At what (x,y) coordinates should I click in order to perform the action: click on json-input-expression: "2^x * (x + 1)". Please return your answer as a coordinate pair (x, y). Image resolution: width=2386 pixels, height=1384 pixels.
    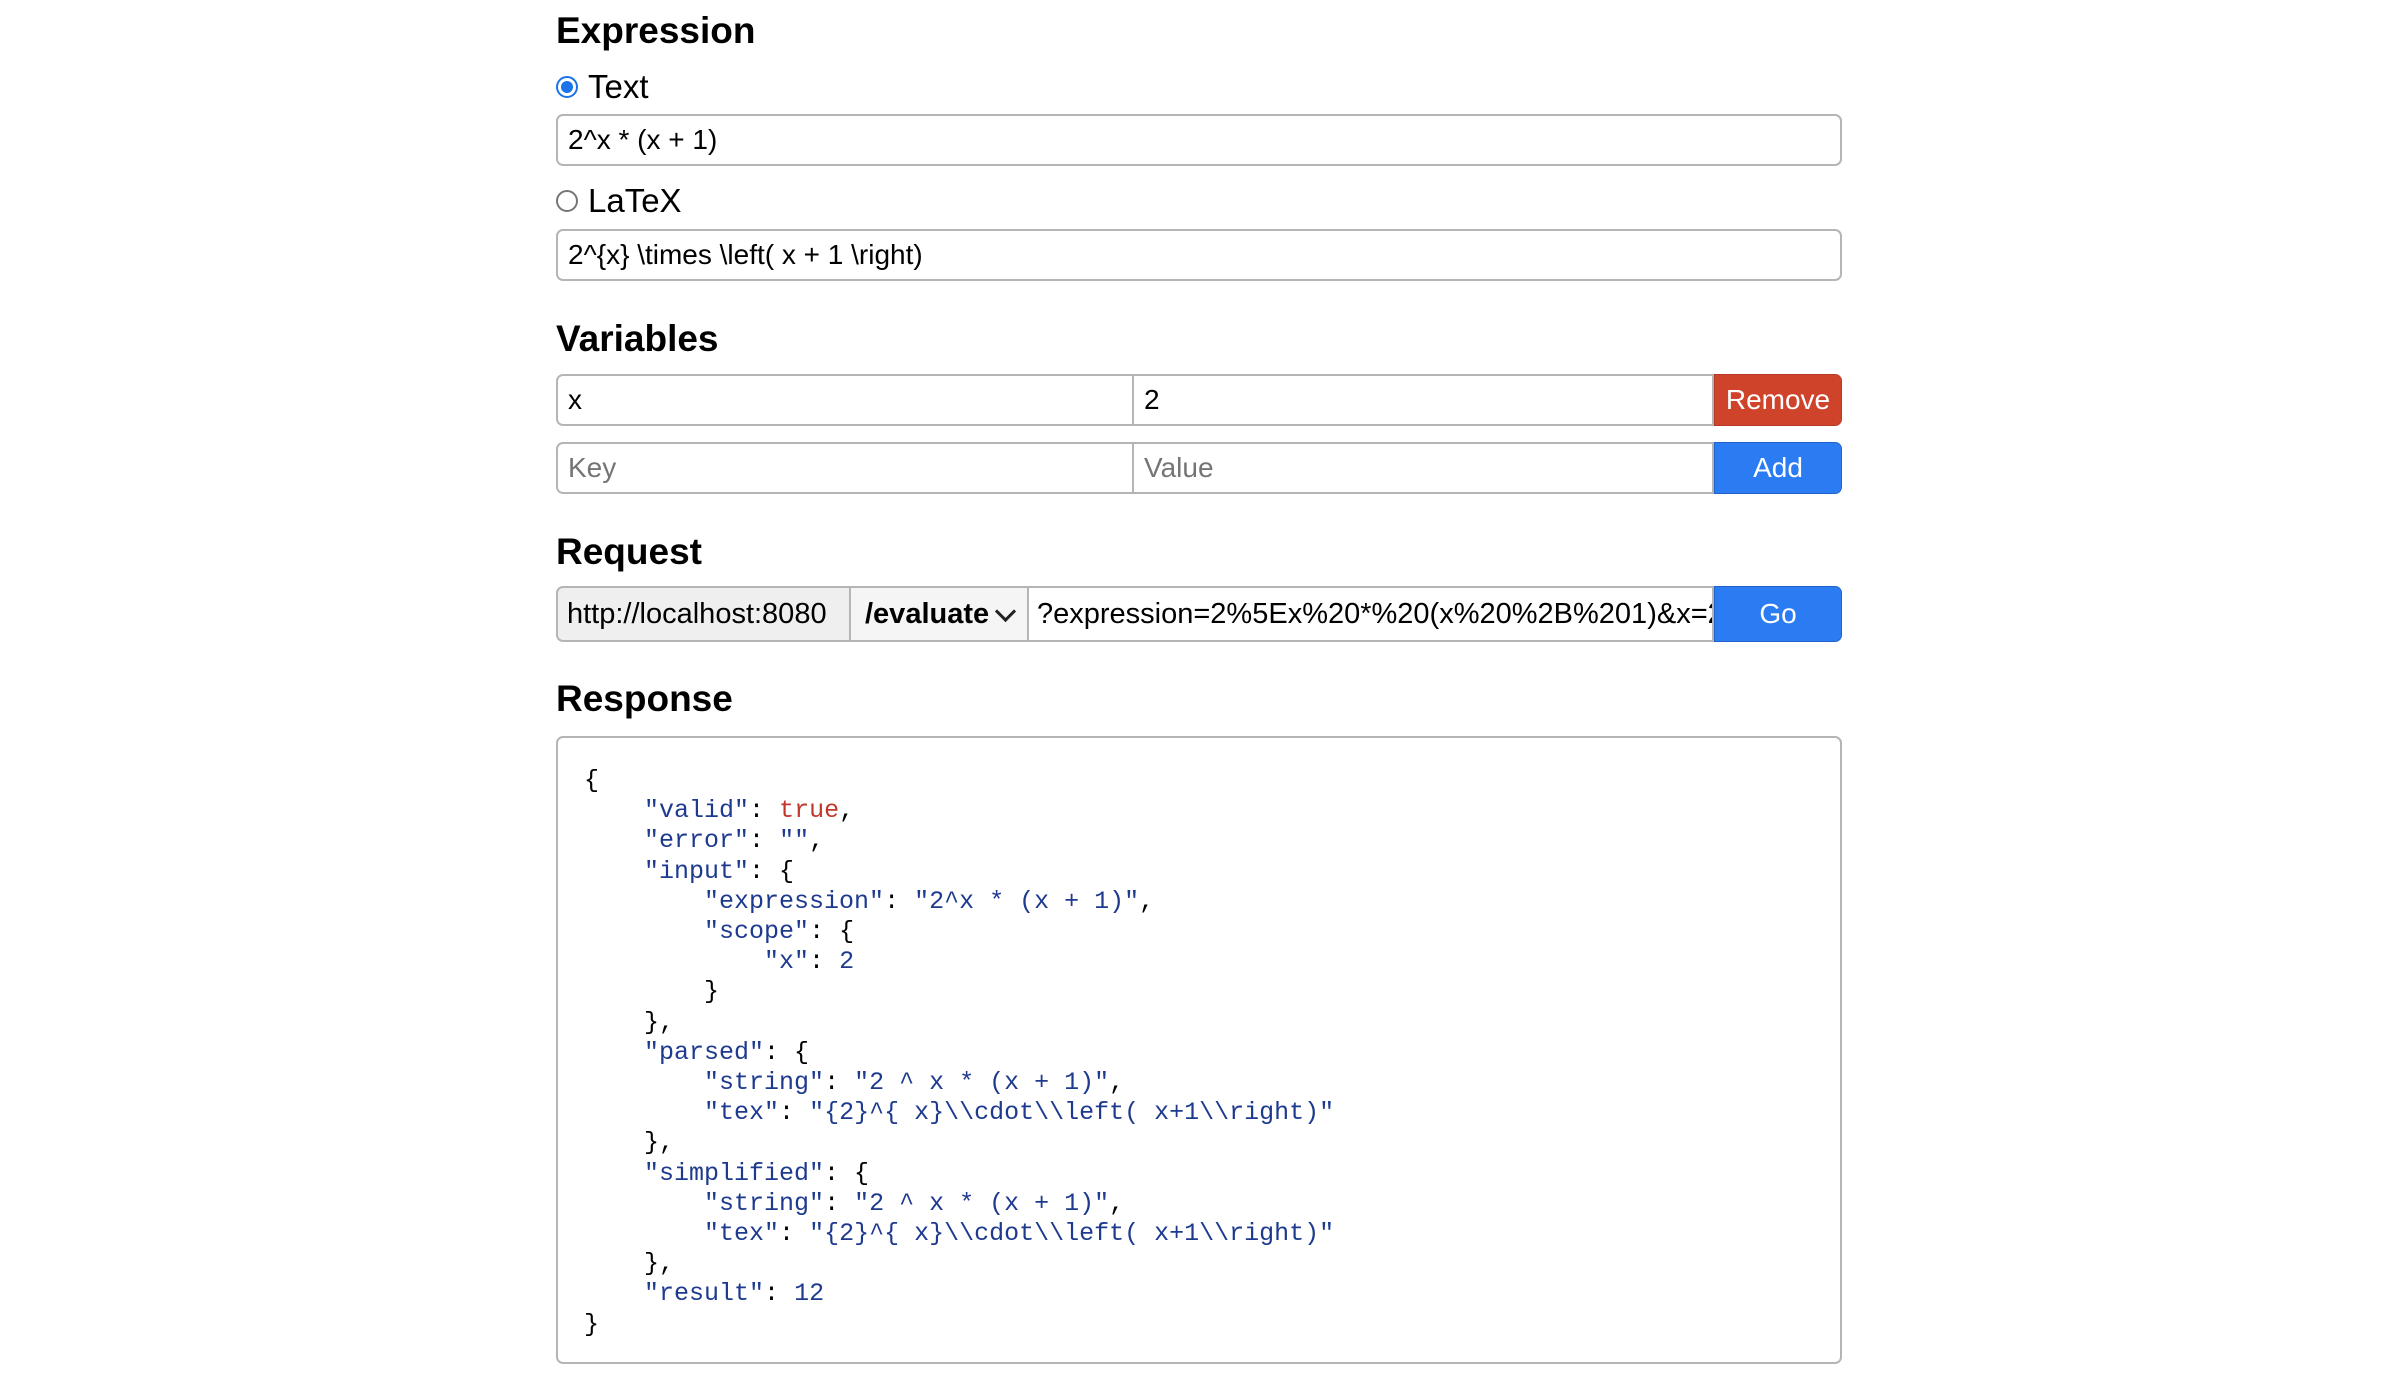
    Looking at the image, I should click on (1027, 901).